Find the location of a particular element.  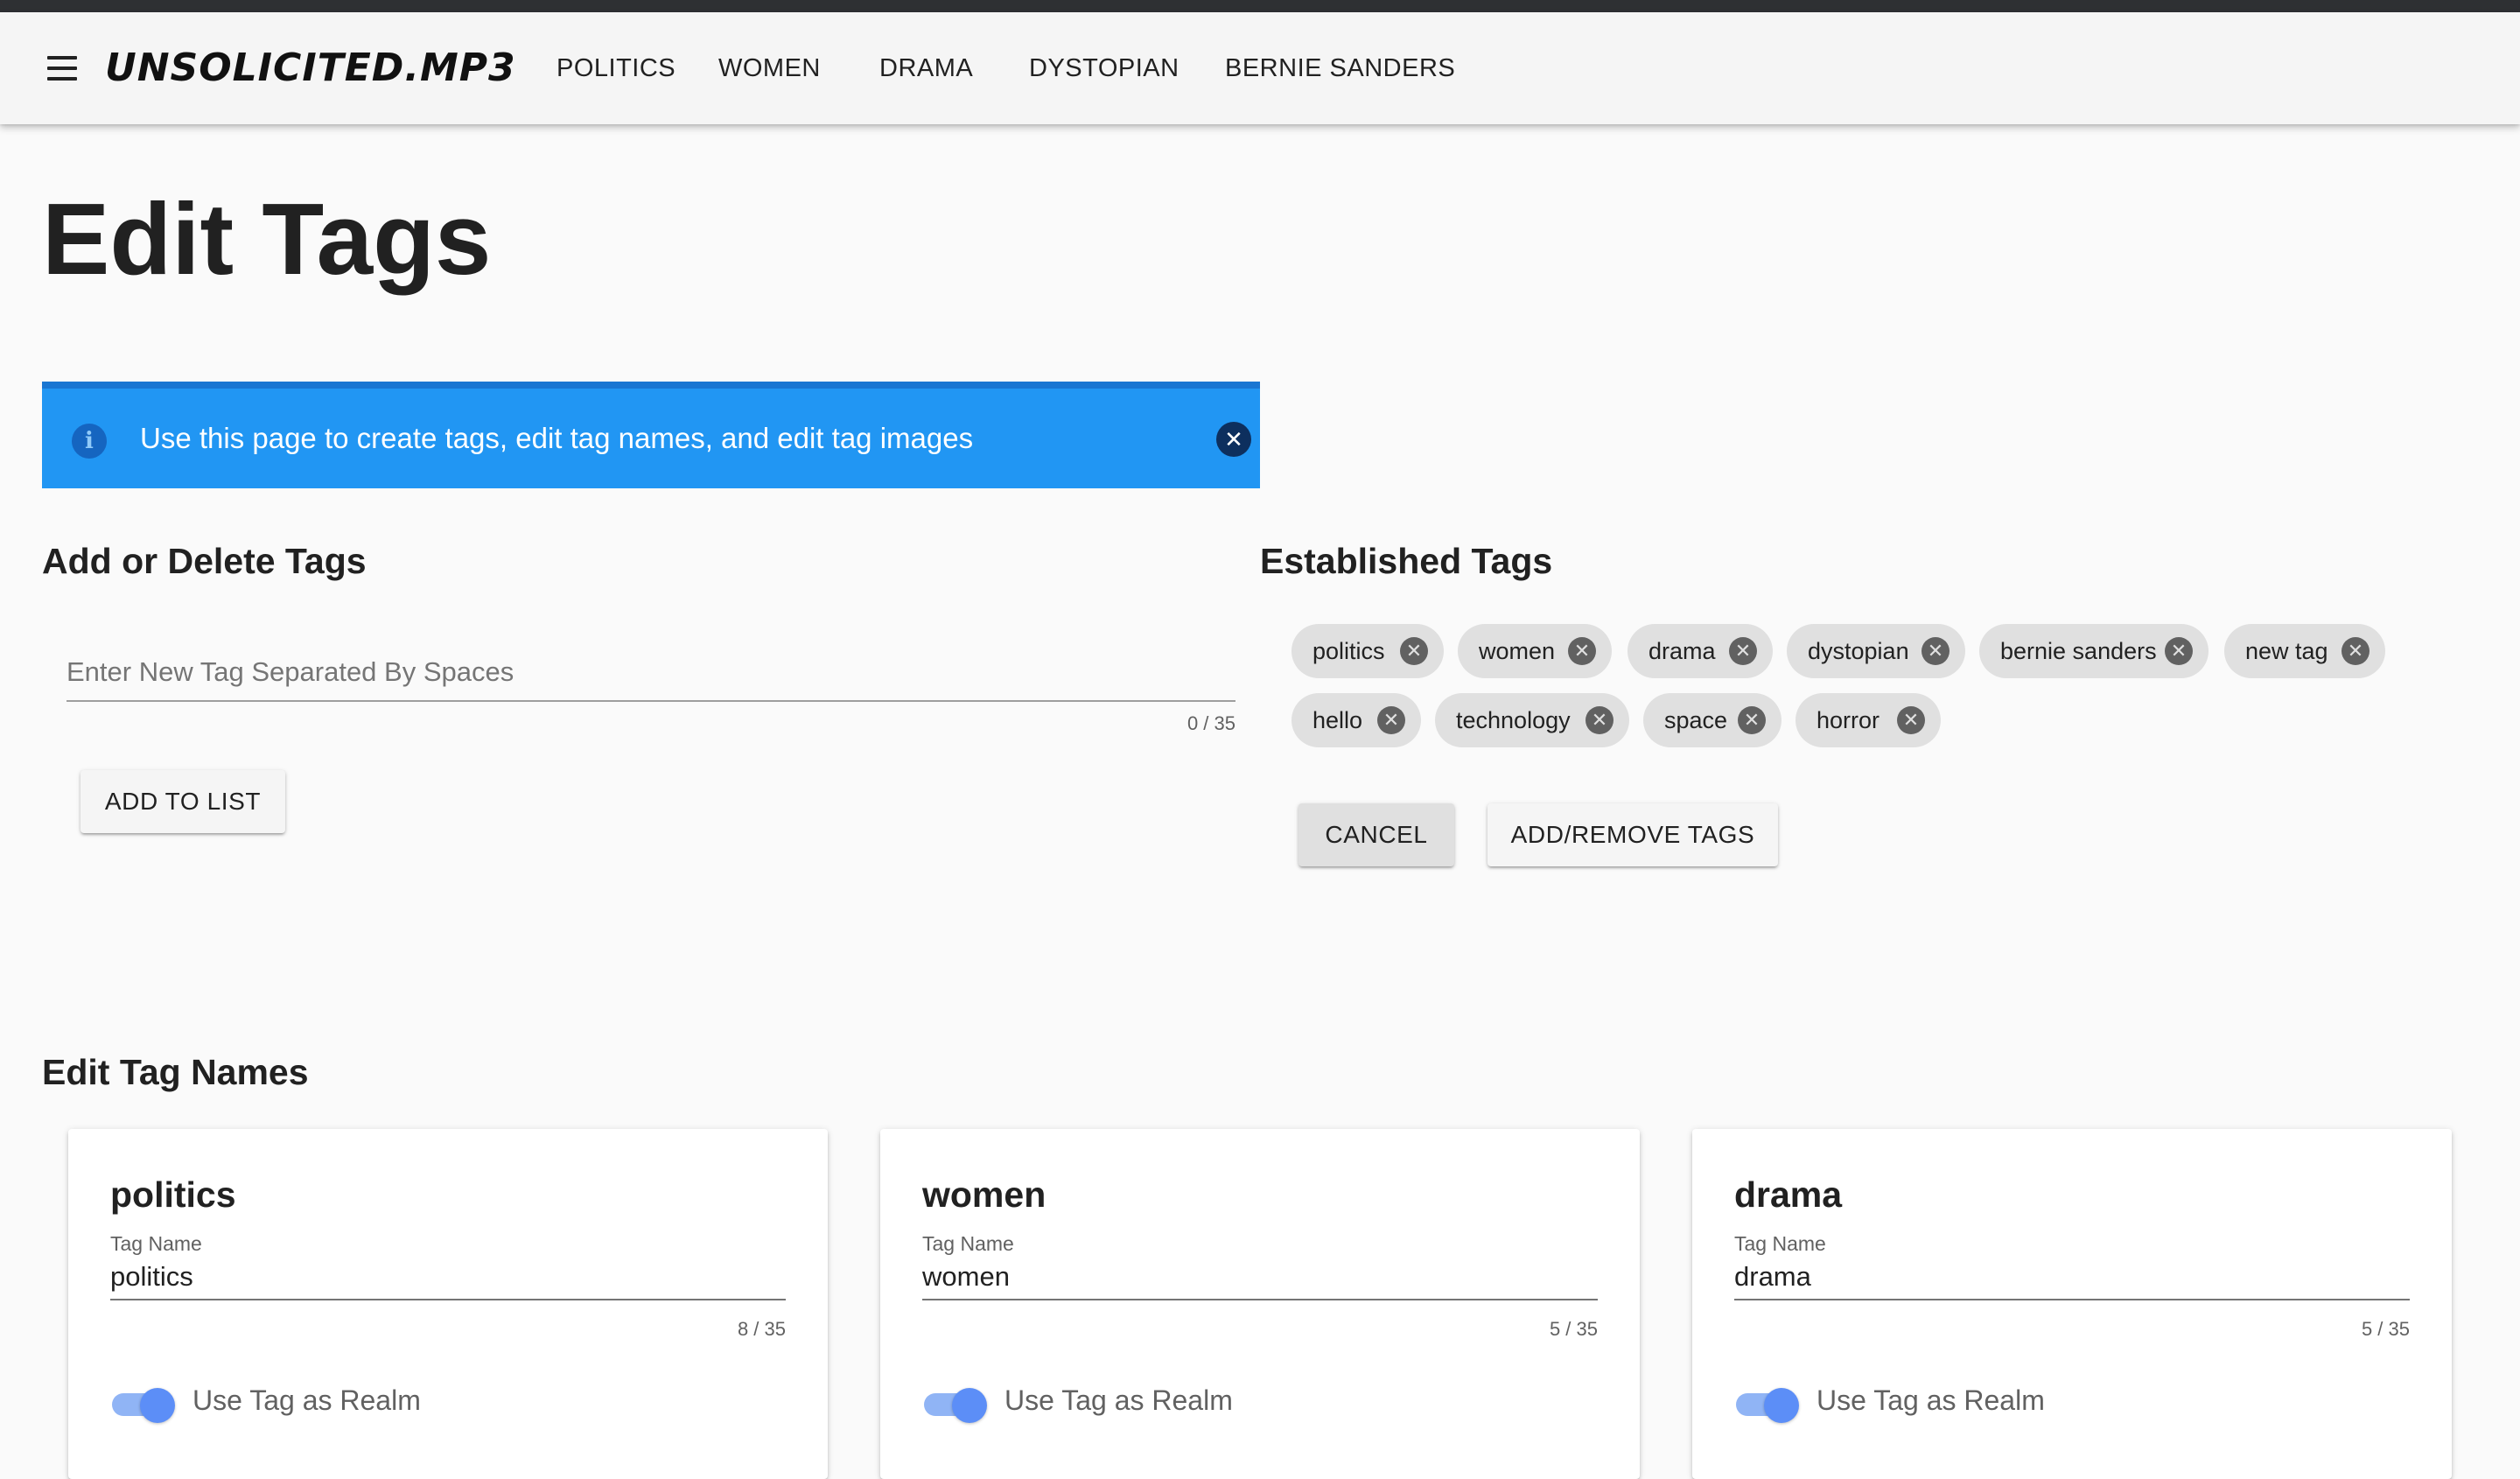

tag-card-title: drama is located at coordinates (1788, 1195).